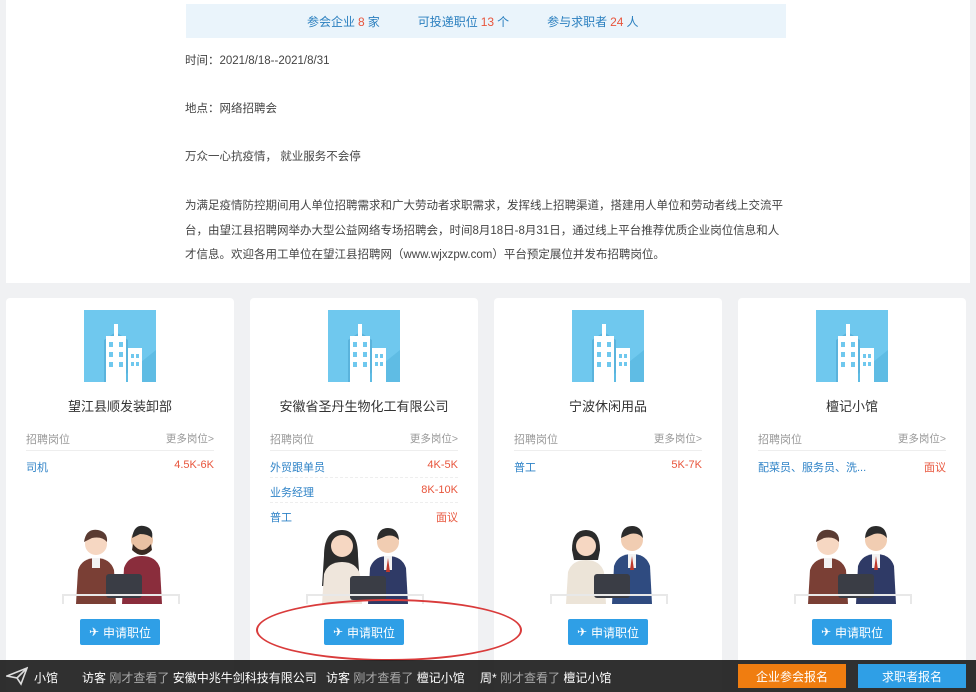 Image resolution: width=976 pixels, height=692 pixels. I want to click on company-card: 望江县顺发装卸部 招聘岗位 更多岗位> 司机 4.5K-6K ✈ 申请职位, so click(120, 495).